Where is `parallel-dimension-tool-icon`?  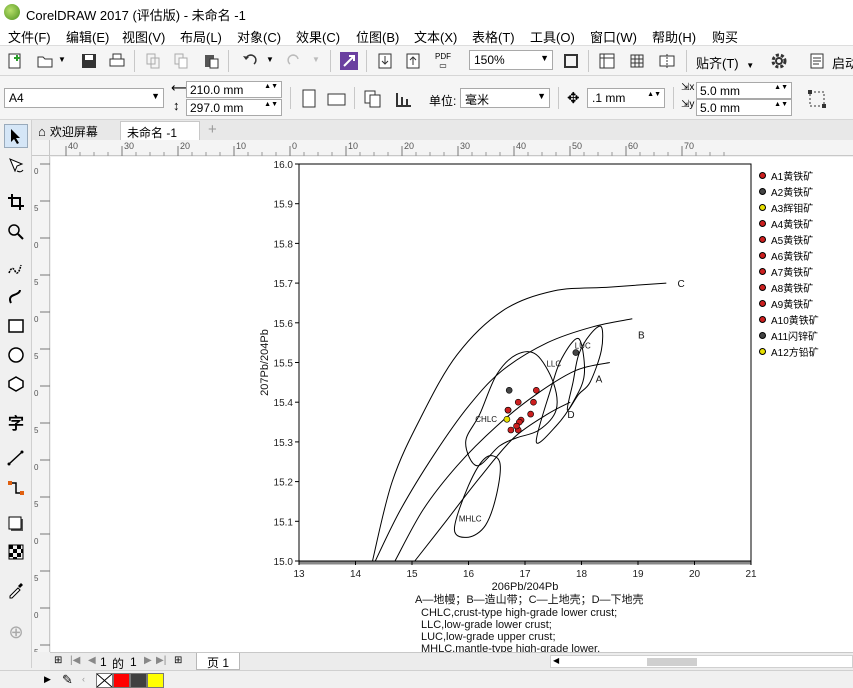 parallel-dimension-tool-icon is located at coordinates (16, 458).